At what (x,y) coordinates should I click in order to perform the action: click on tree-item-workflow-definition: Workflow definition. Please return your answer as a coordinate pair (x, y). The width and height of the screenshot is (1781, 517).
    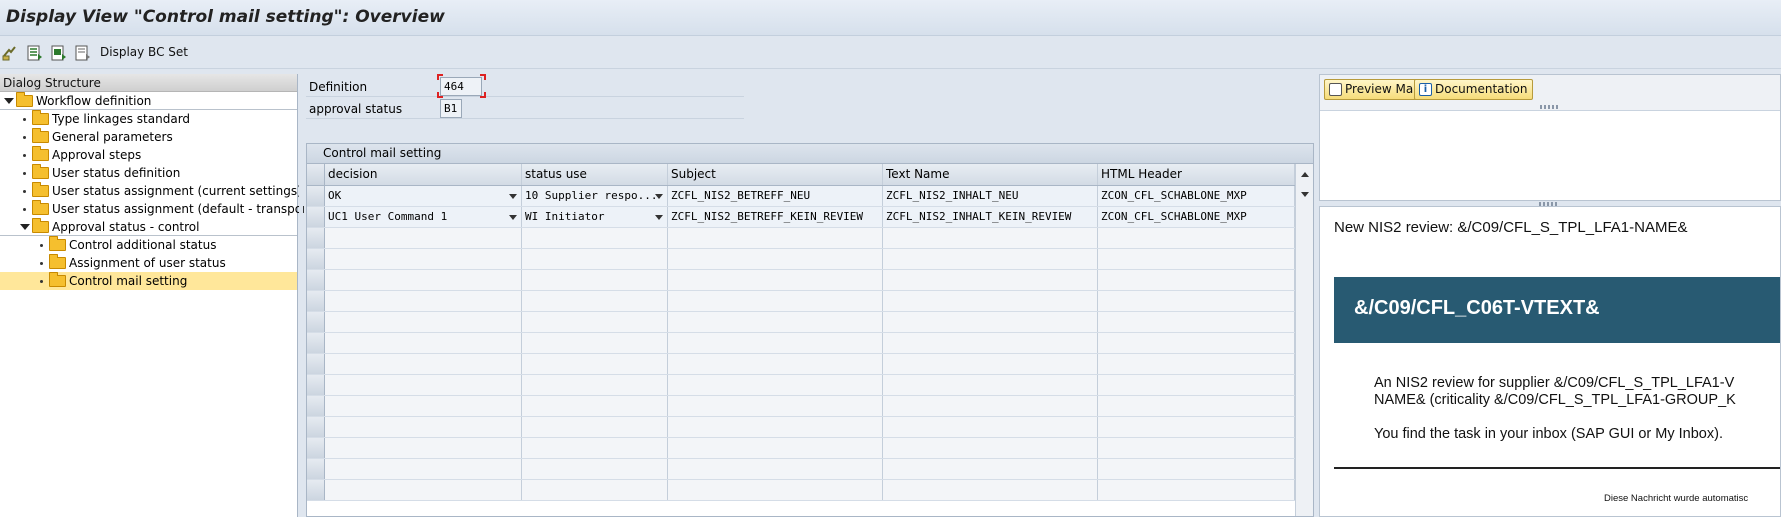
    Looking at the image, I should click on (148, 101).